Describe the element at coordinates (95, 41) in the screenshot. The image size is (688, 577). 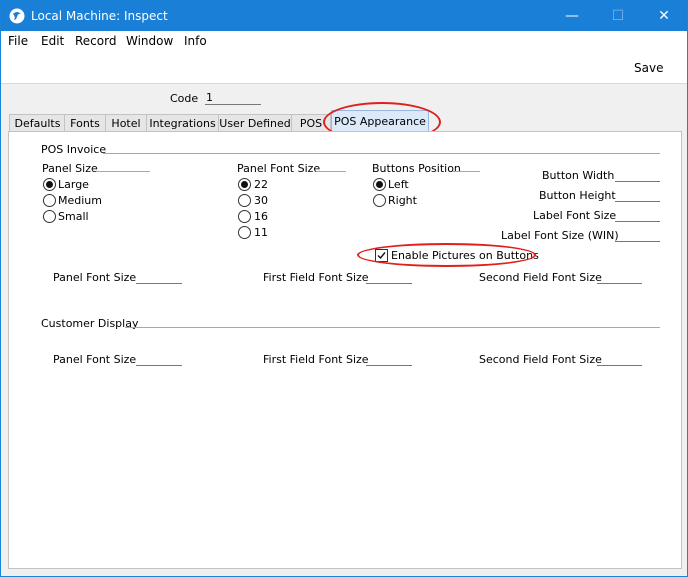
I see `menu-record: Record` at that location.